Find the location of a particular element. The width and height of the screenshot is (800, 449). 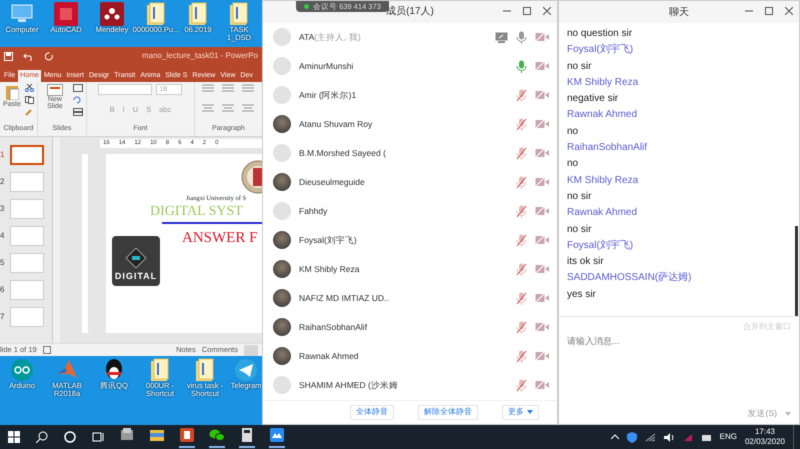

calculator-icon is located at coordinates (247, 437).